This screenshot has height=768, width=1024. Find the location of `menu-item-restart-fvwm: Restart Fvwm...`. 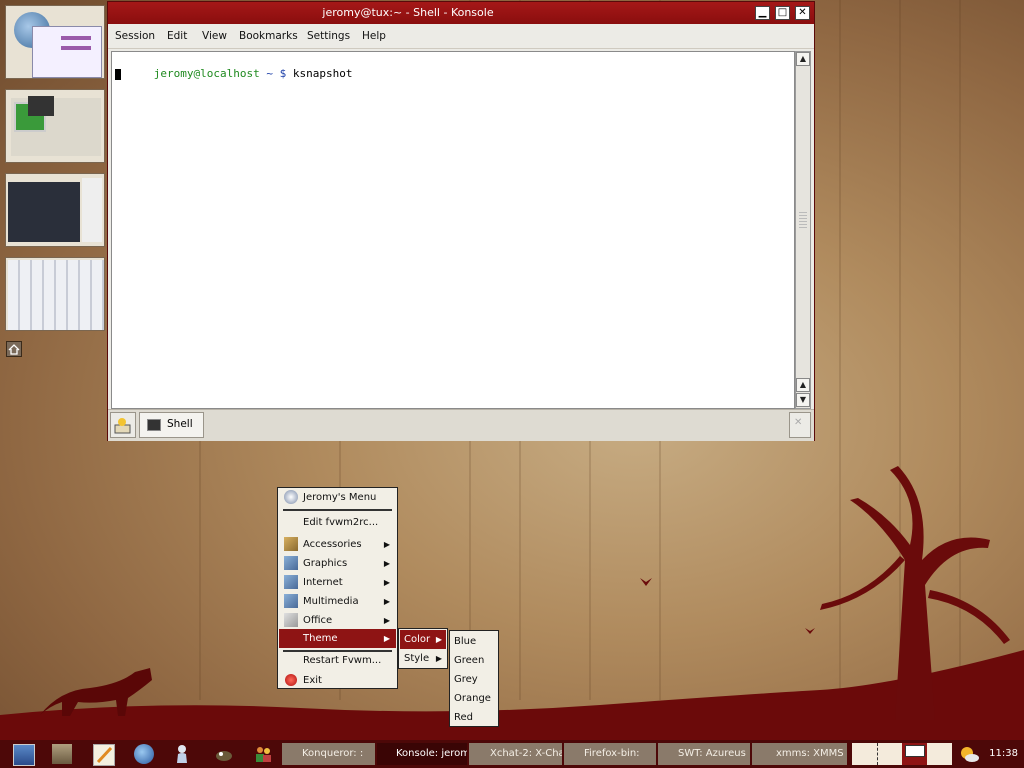

menu-item-restart-fvwm: Restart Fvwm... is located at coordinates (337, 660).